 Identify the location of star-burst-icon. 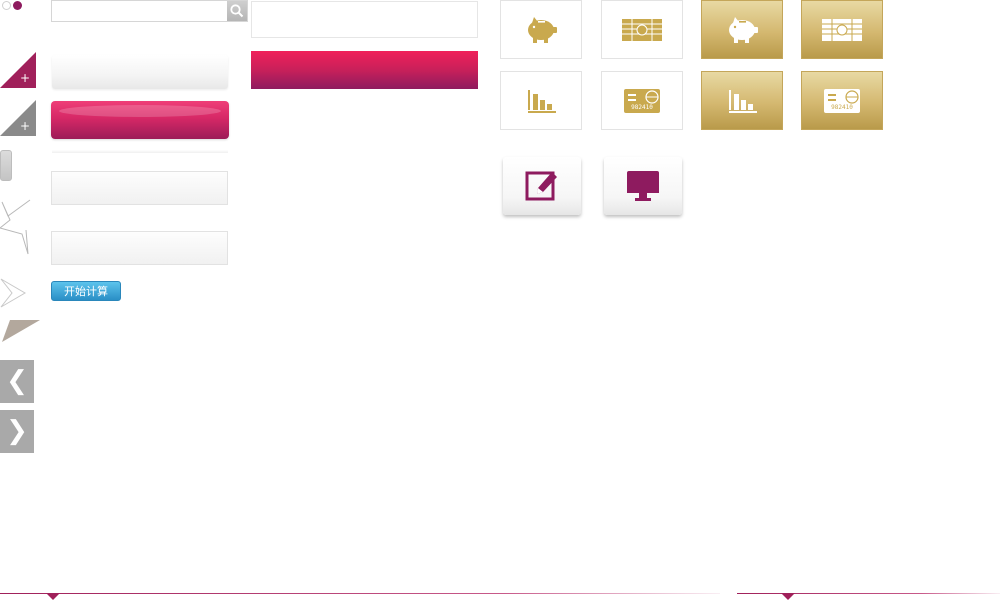
(15, 227).